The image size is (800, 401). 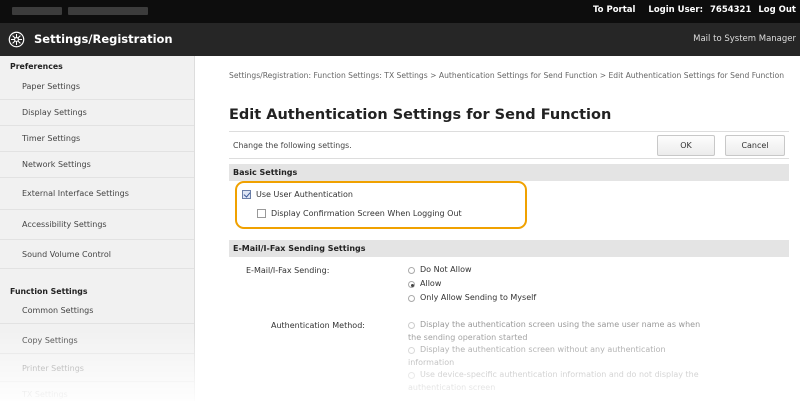 I want to click on radio-auth-without-info, so click(x=411, y=350).